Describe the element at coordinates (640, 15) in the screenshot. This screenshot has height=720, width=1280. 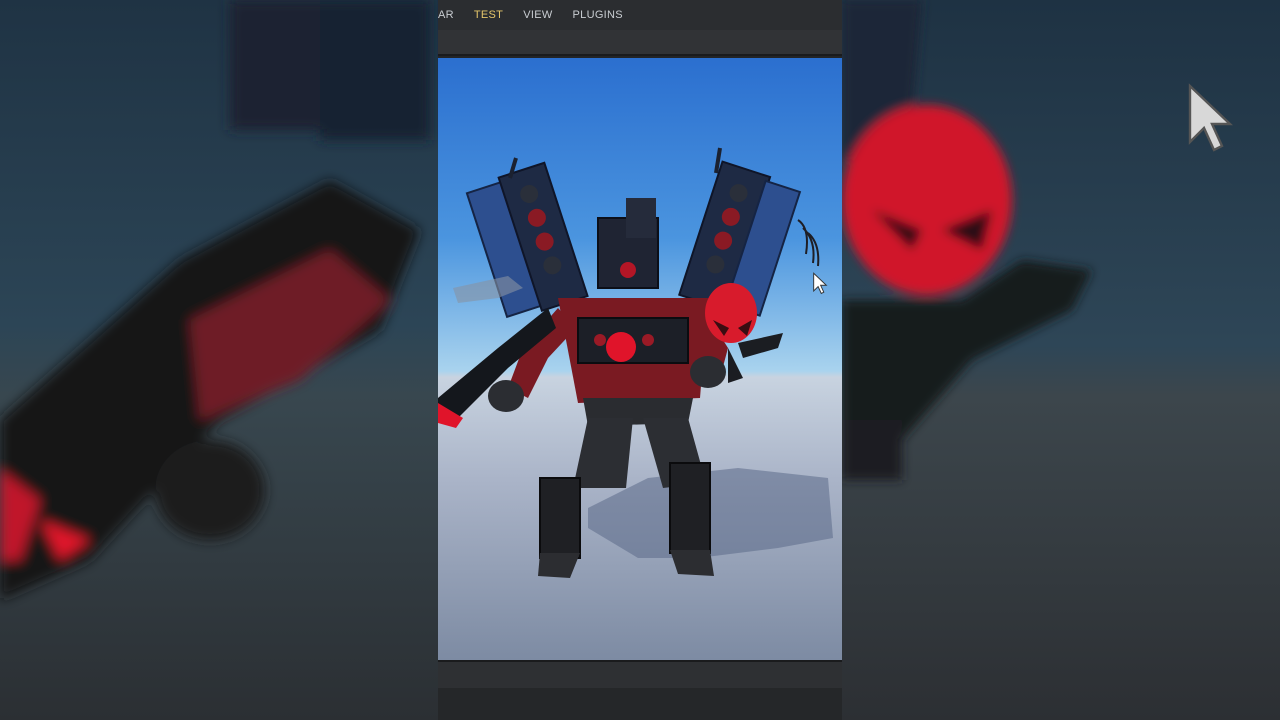
I see `menu-bar: AR TEST VIEW PLUGINS` at that location.